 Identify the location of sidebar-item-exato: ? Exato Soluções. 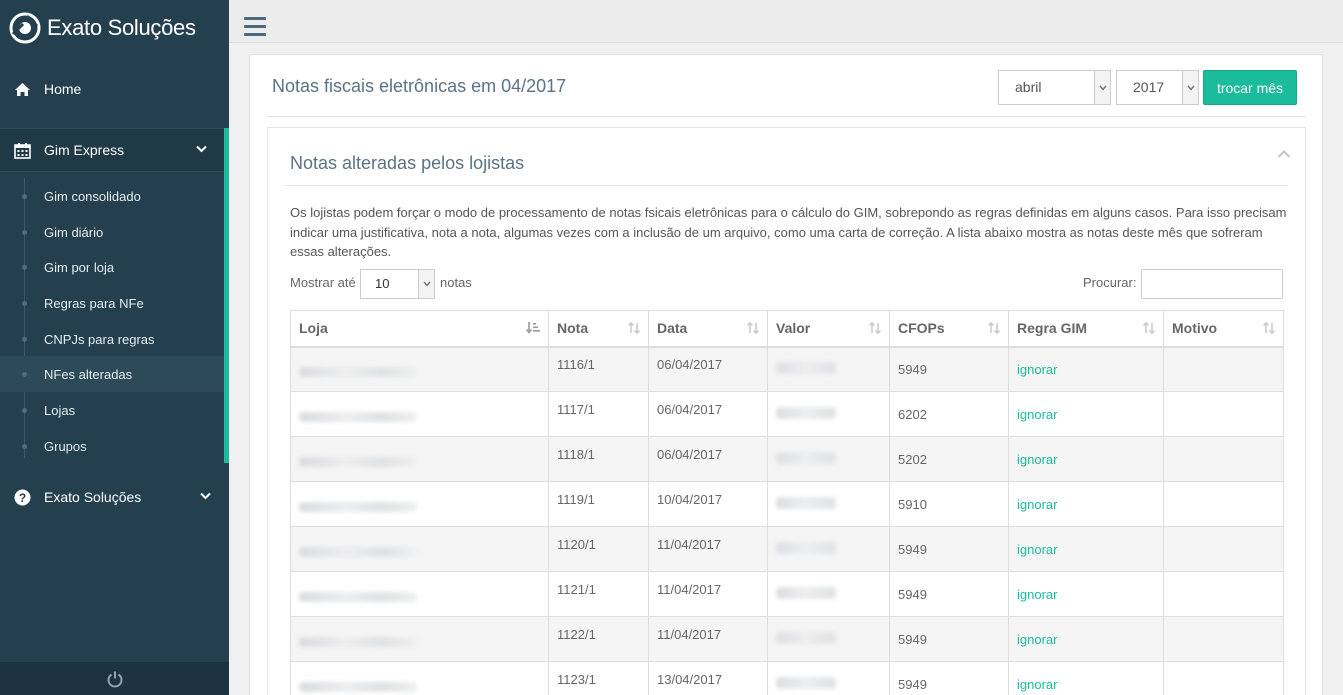
(114, 497).